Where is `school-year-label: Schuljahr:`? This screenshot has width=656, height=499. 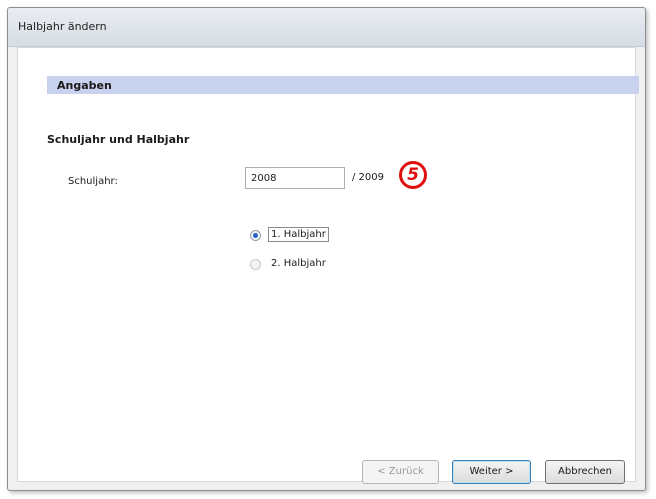
school-year-label: Schuljahr: is located at coordinates (93, 181).